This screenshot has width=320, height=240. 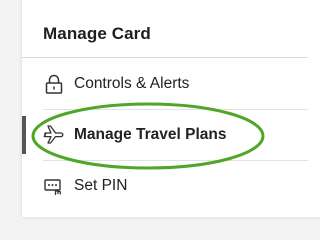 What do you see at coordinates (54, 186) in the screenshot?
I see `pin-keypad-icon` at bounding box center [54, 186].